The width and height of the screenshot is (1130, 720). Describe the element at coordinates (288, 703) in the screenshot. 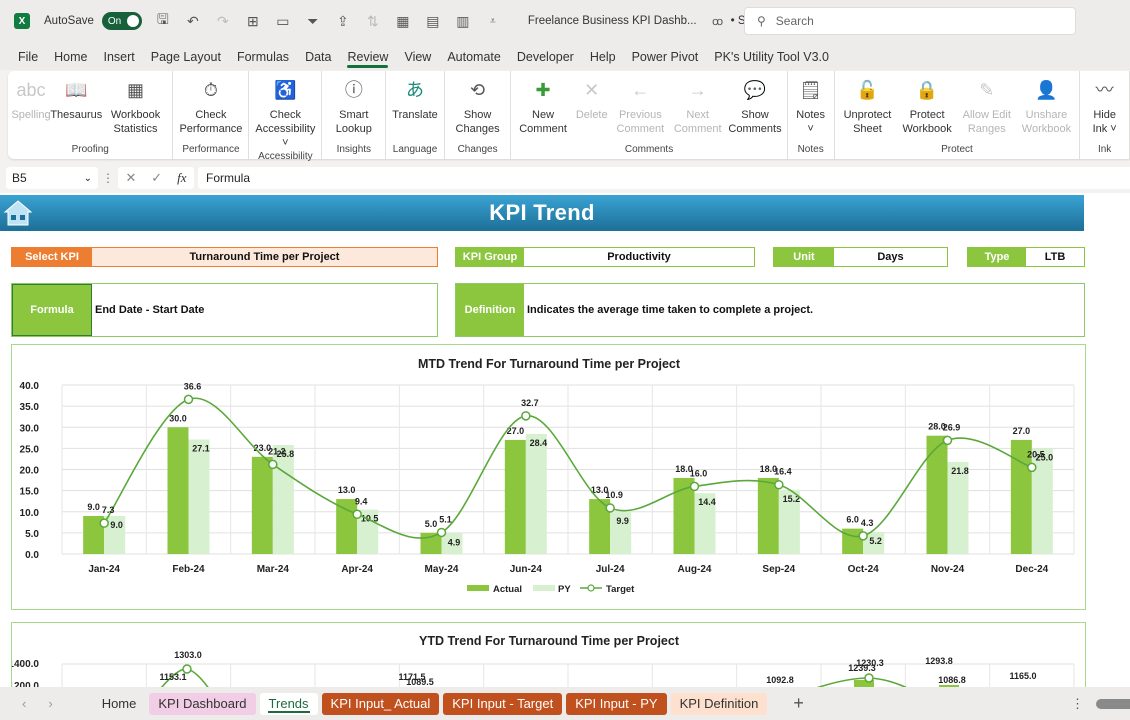

I see `sheet-tab-trends: Trends` at that location.